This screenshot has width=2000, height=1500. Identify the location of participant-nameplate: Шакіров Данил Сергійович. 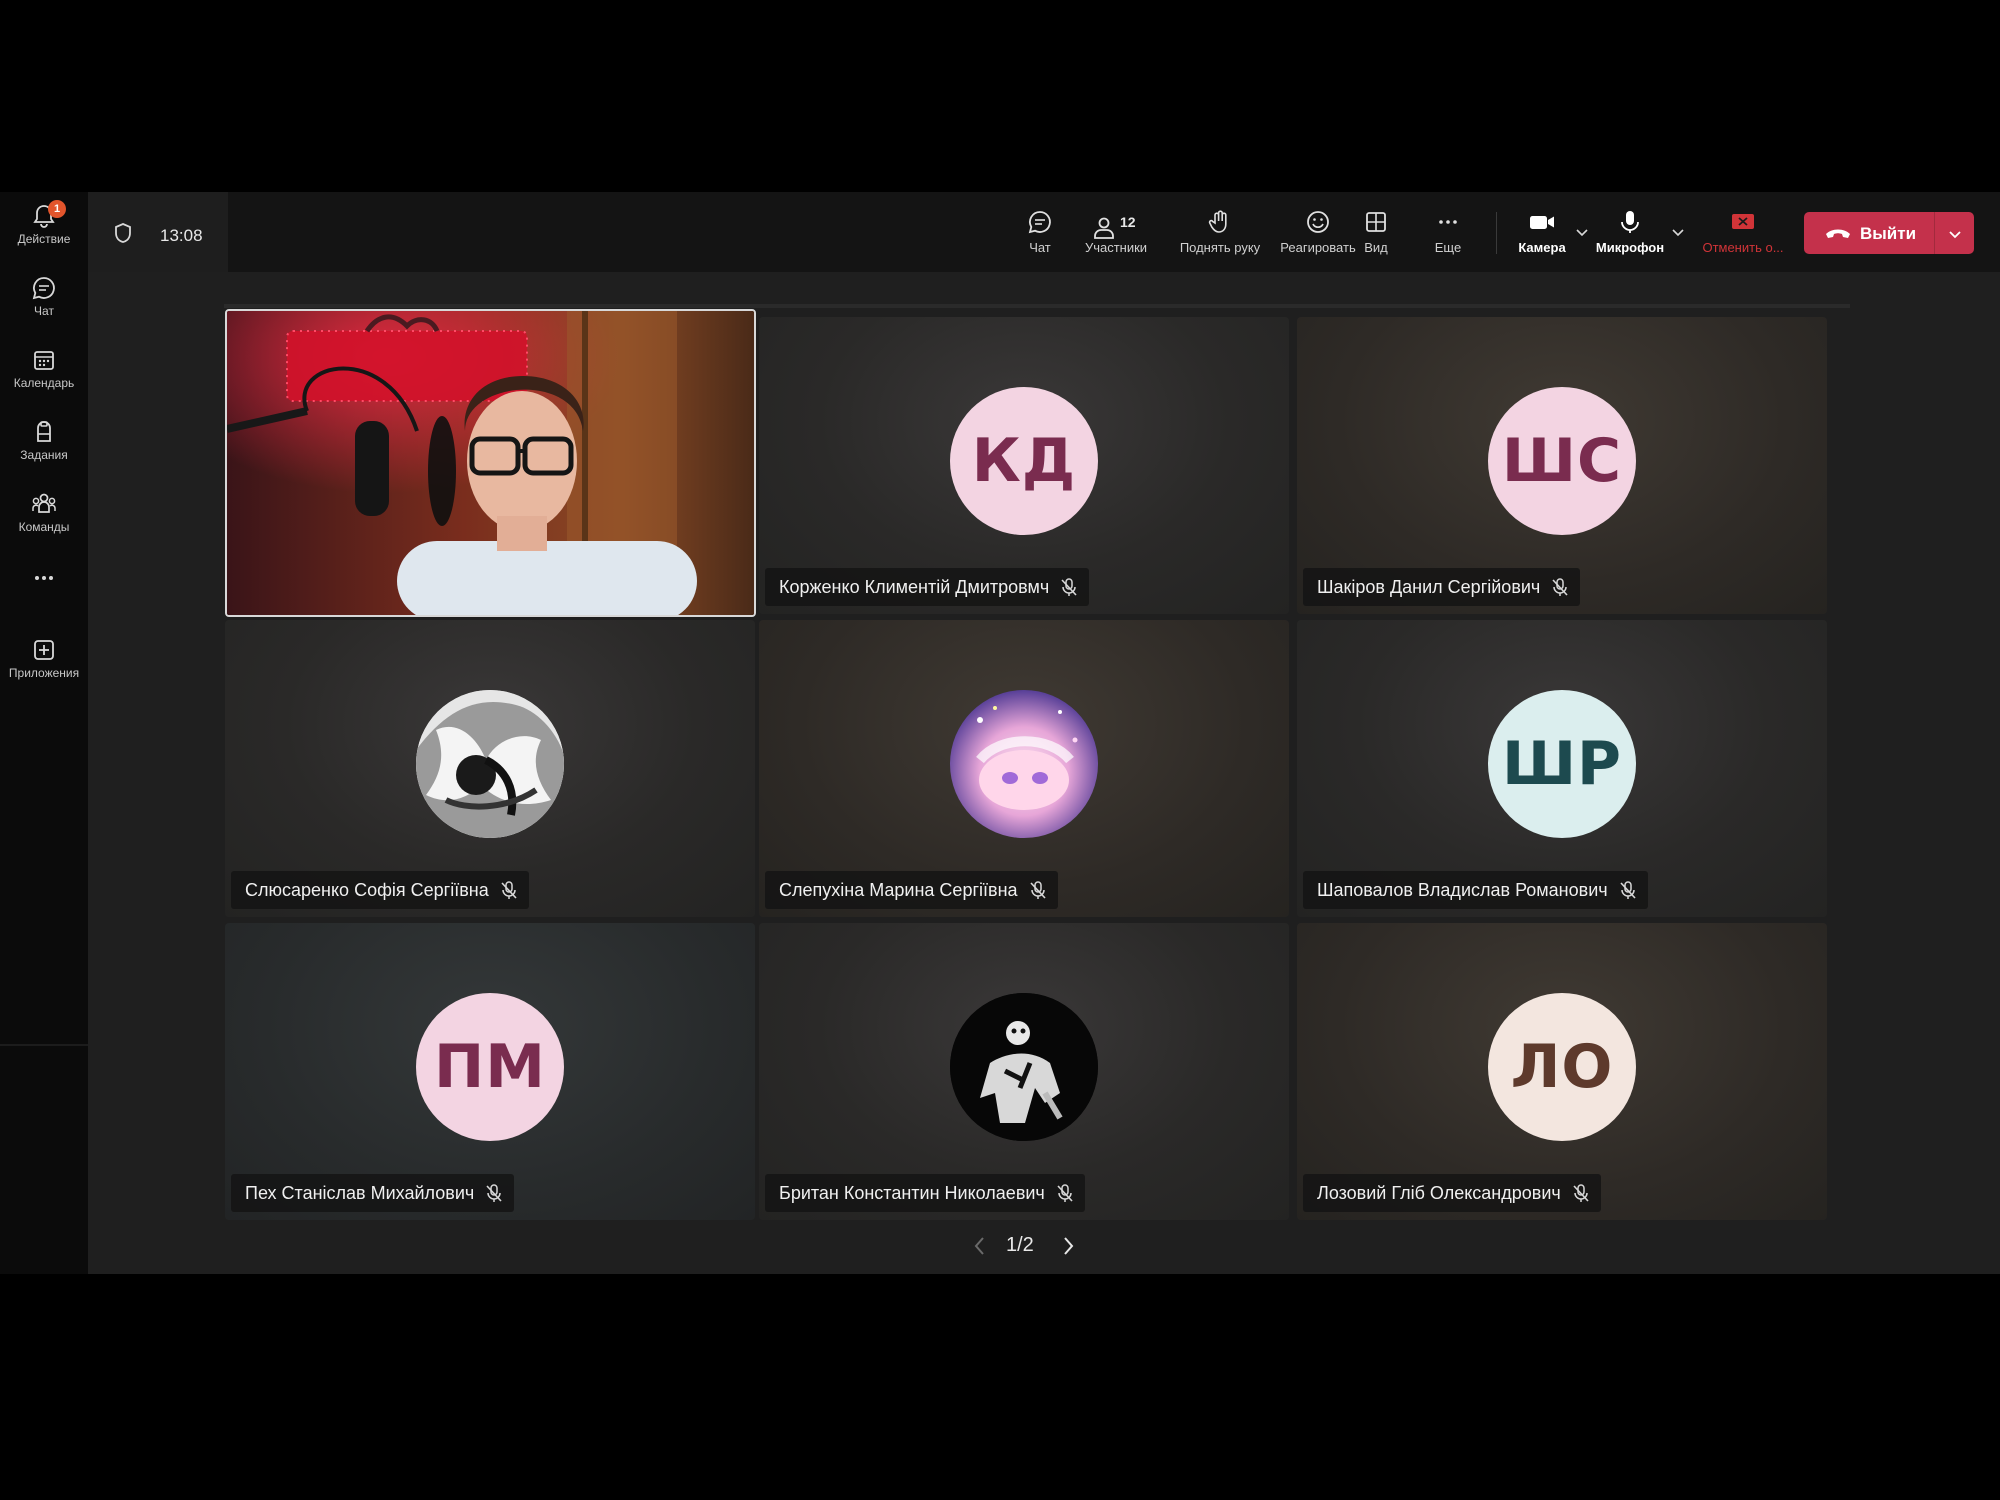
(1442, 587).